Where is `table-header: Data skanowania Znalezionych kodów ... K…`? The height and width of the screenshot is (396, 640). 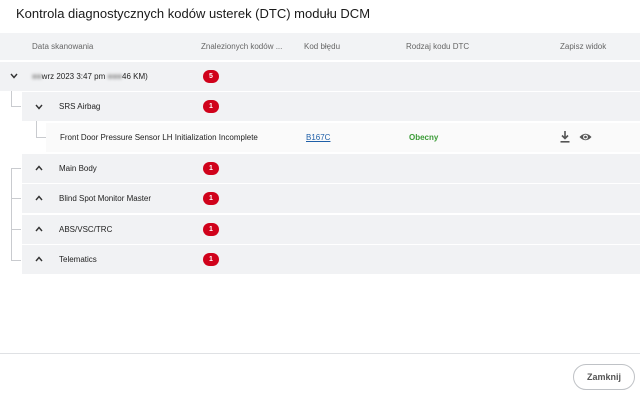 table-header: Data skanowania Znalezionych kodów ... K… is located at coordinates (320, 46).